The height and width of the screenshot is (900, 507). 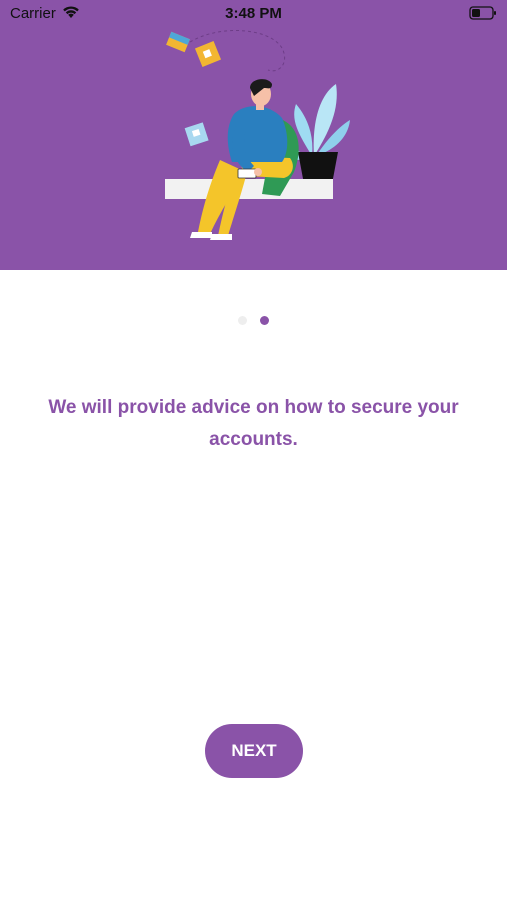 I want to click on person-with-phone-illustration, so click(x=257, y=135).